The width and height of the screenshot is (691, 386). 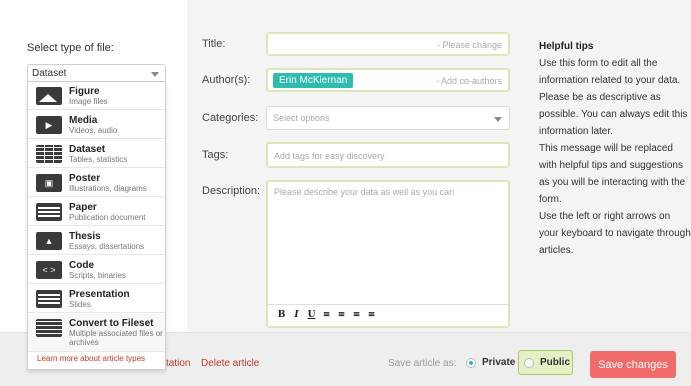 What do you see at coordinates (468, 81) in the screenshot?
I see `authors-placeholder: - Add co-authors` at bounding box center [468, 81].